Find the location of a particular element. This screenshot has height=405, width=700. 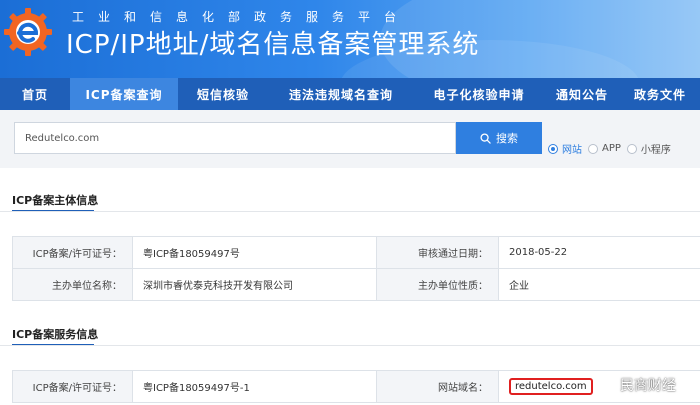

weibo-icon is located at coordinates (606, 385).